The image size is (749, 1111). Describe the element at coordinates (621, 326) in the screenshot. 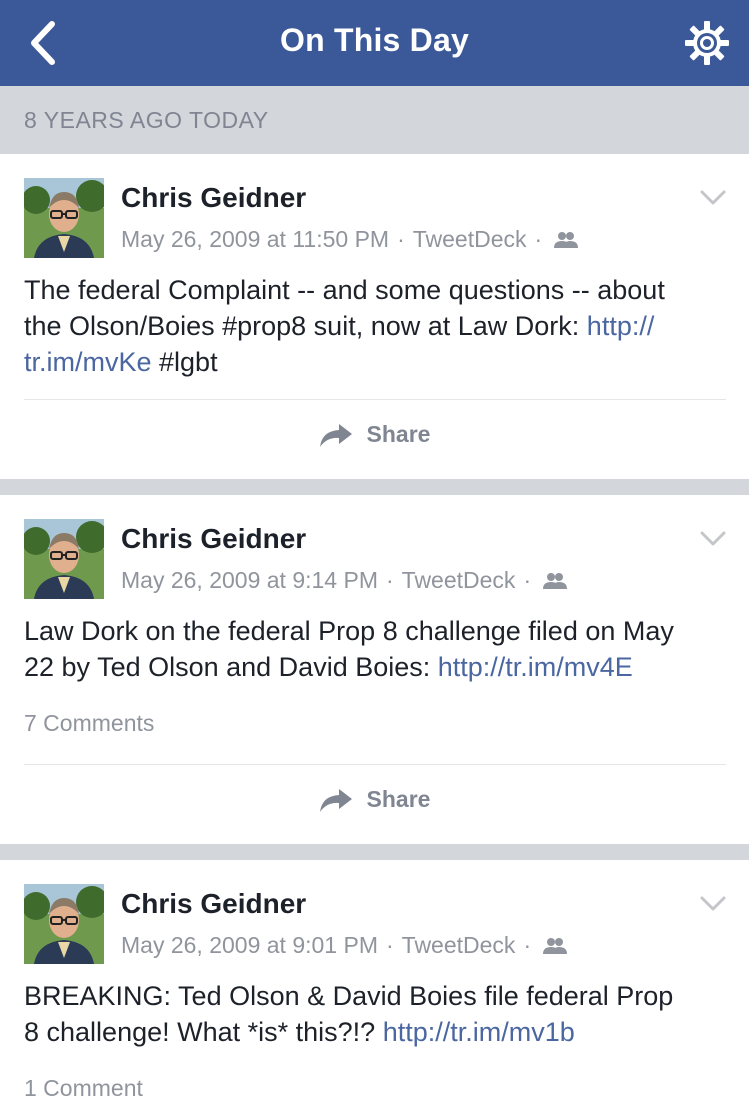

I see `post-link: http://` at that location.